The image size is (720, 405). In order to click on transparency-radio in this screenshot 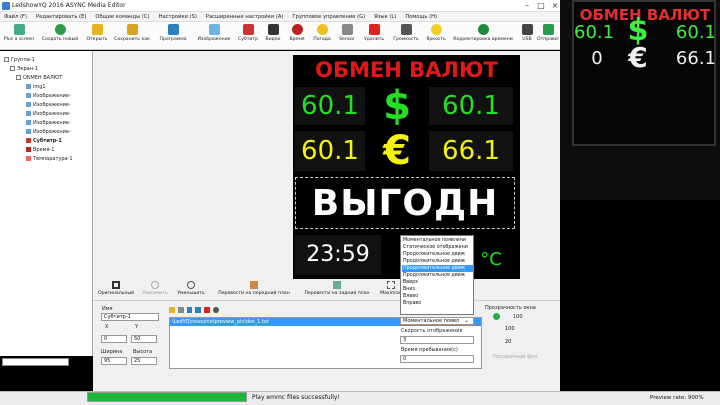, I will do `click(496, 316)`.